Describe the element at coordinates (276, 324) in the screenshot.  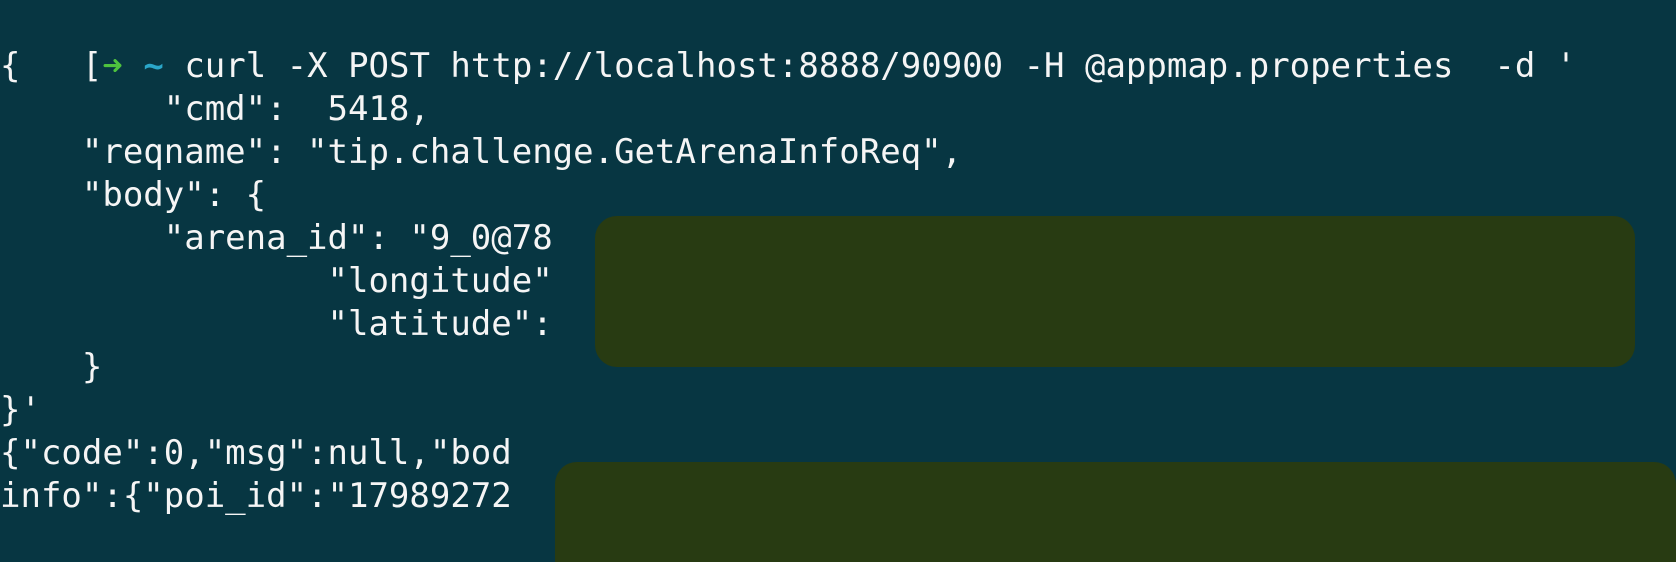
I see `output-line: "latitude":` at that location.